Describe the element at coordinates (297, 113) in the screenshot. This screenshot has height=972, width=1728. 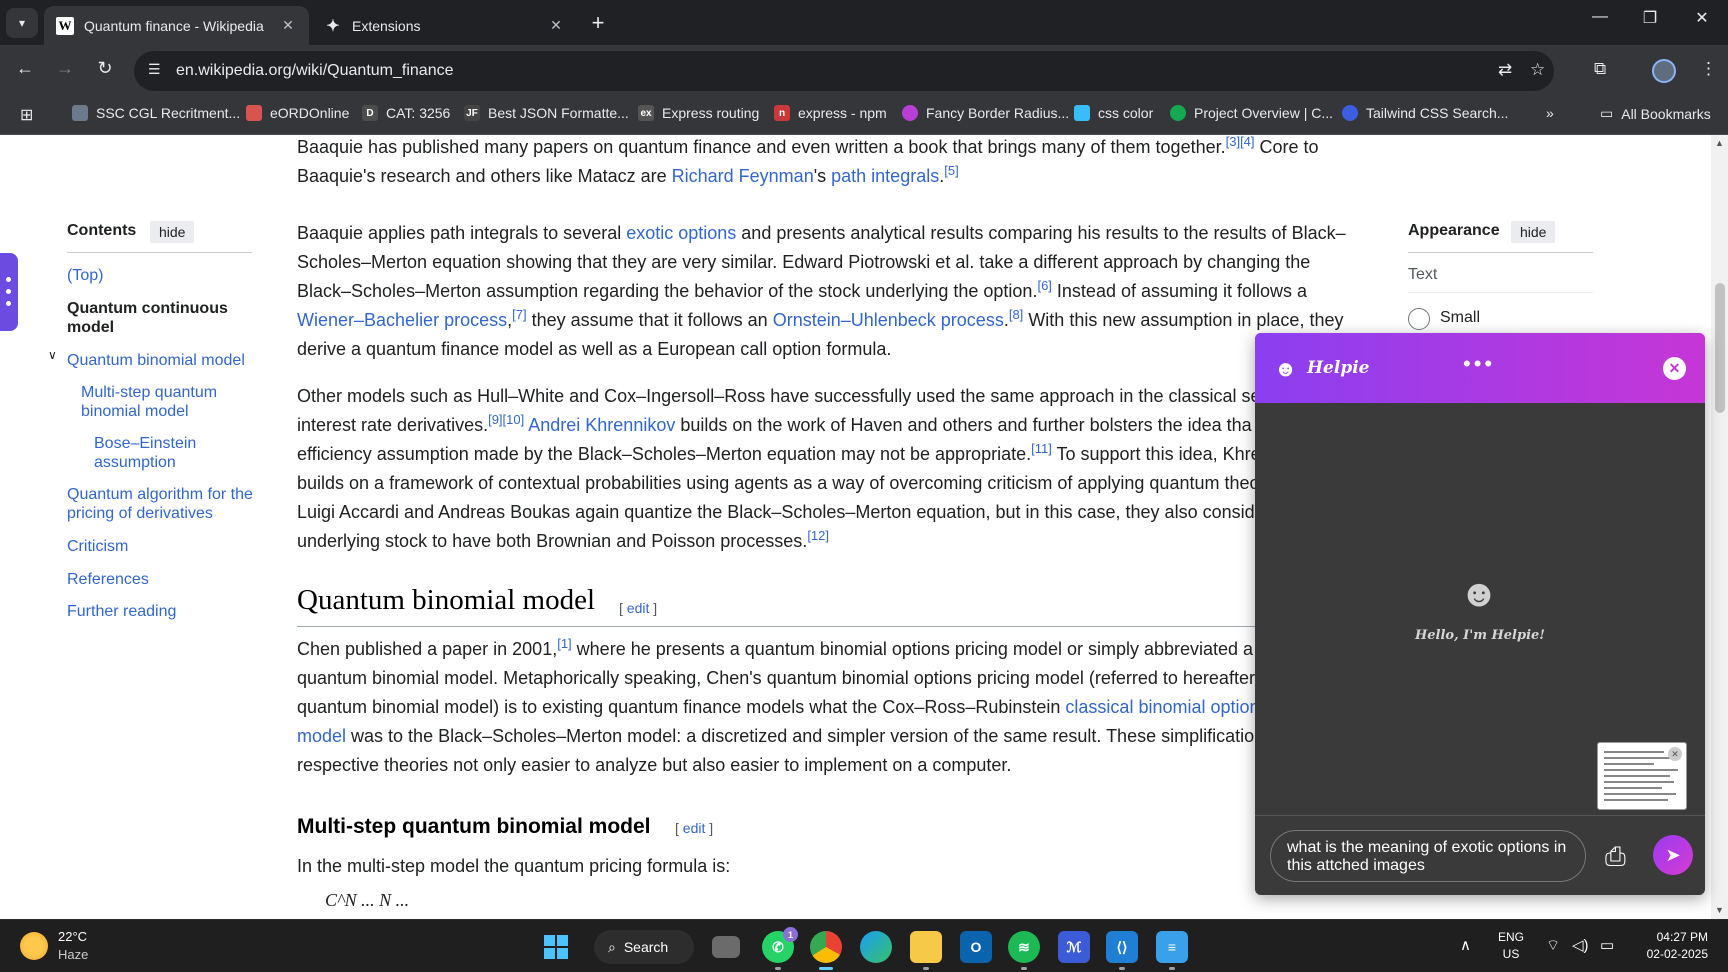
I see `bookmark-eordonline: eORDOnline` at that location.